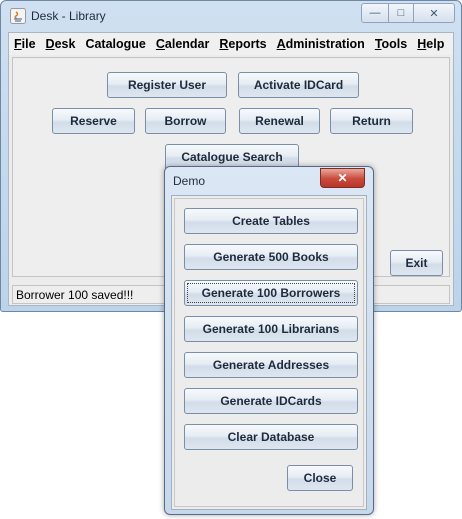  What do you see at coordinates (271, 437) in the screenshot?
I see `clear-database-button: Clear Database` at bounding box center [271, 437].